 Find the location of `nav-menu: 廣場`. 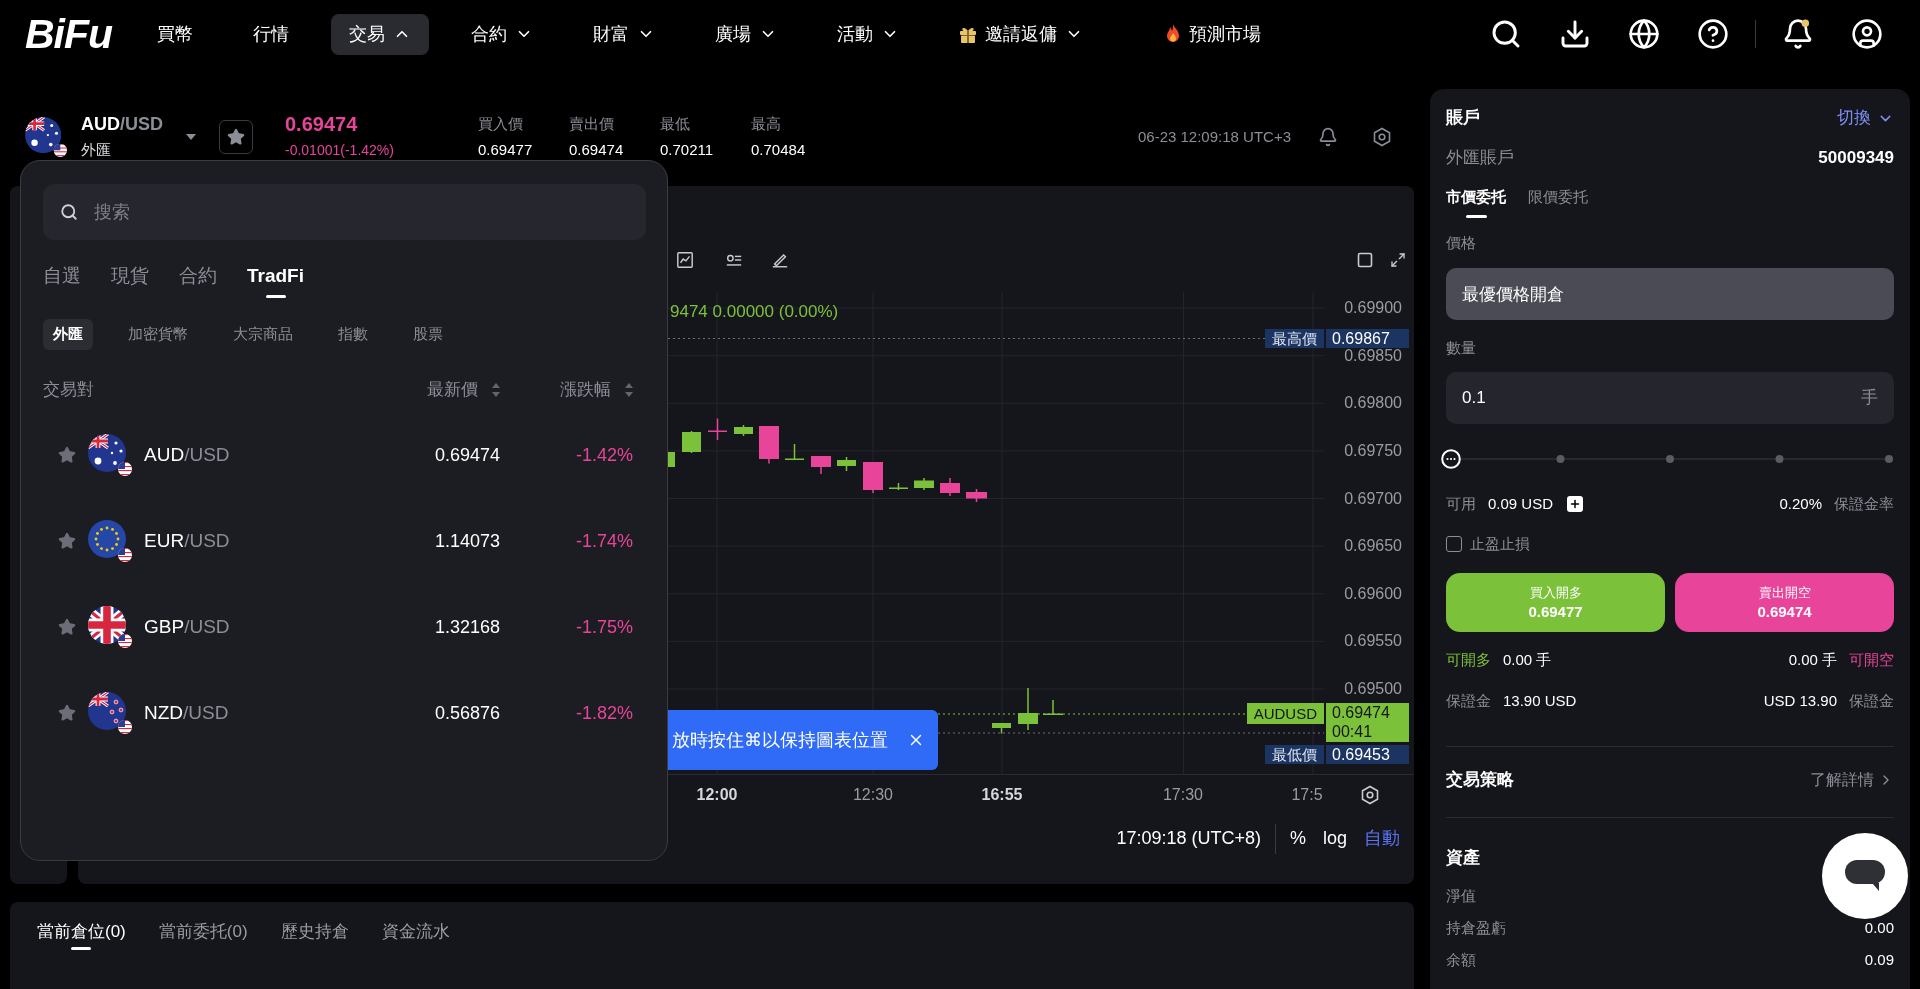

nav-menu: 廣場 is located at coordinates (746, 34).